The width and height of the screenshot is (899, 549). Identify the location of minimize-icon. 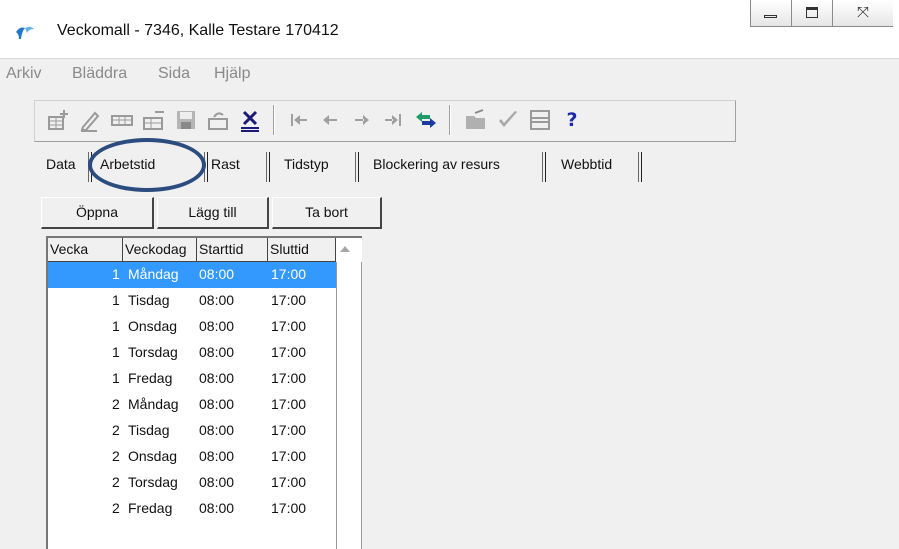
(770, 16).